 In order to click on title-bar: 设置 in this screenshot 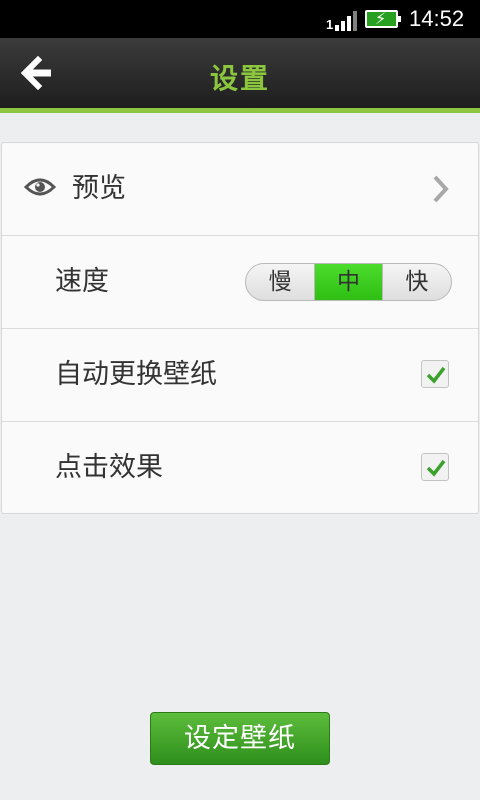, I will do `click(240, 73)`.